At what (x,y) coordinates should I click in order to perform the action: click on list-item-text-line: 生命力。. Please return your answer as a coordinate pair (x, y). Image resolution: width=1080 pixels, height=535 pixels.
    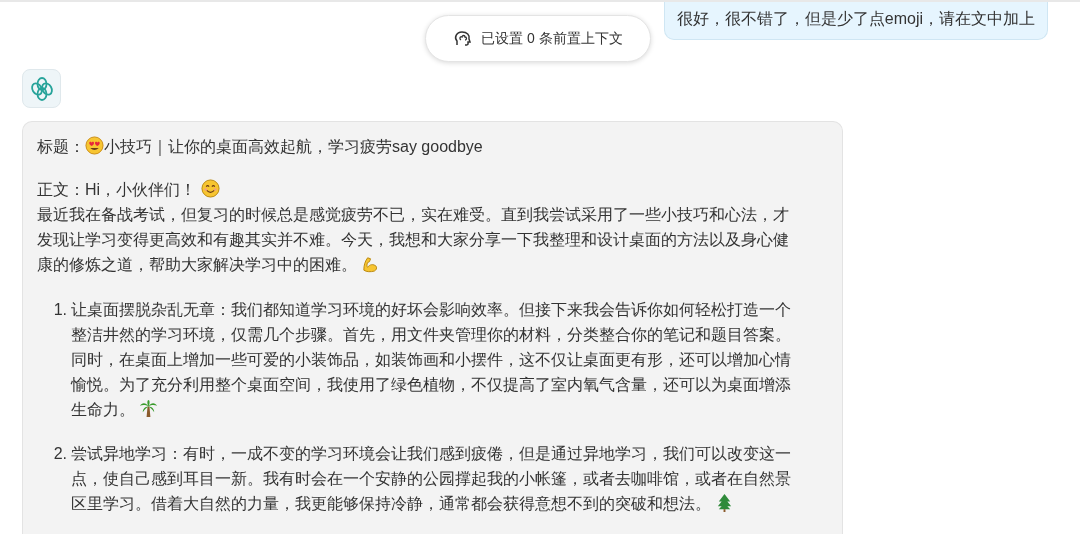
    Looking at the image, I should click on (103, 409).